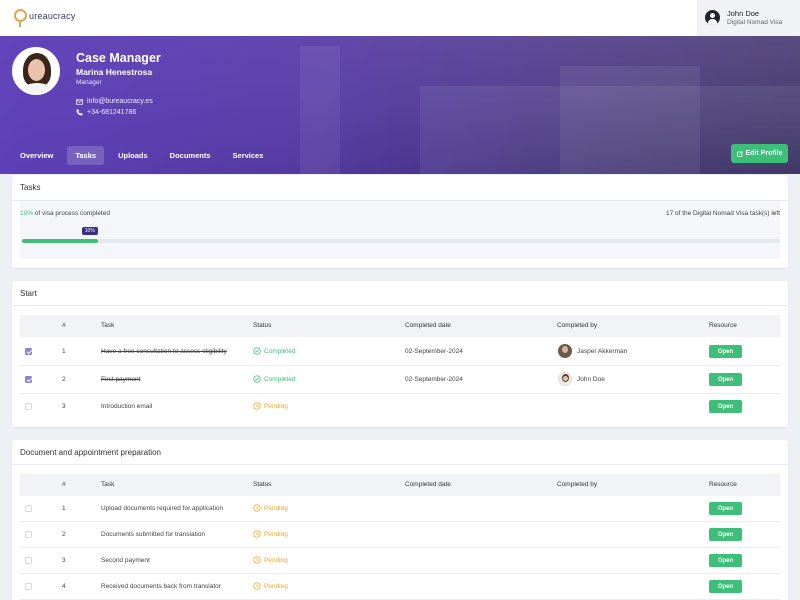  What do you see at coordinates (400, 18) in the screenshot?
I see `top-bar: ureaucracy John Doe Digital Nomad Visa` at bounding box center [400, 18].